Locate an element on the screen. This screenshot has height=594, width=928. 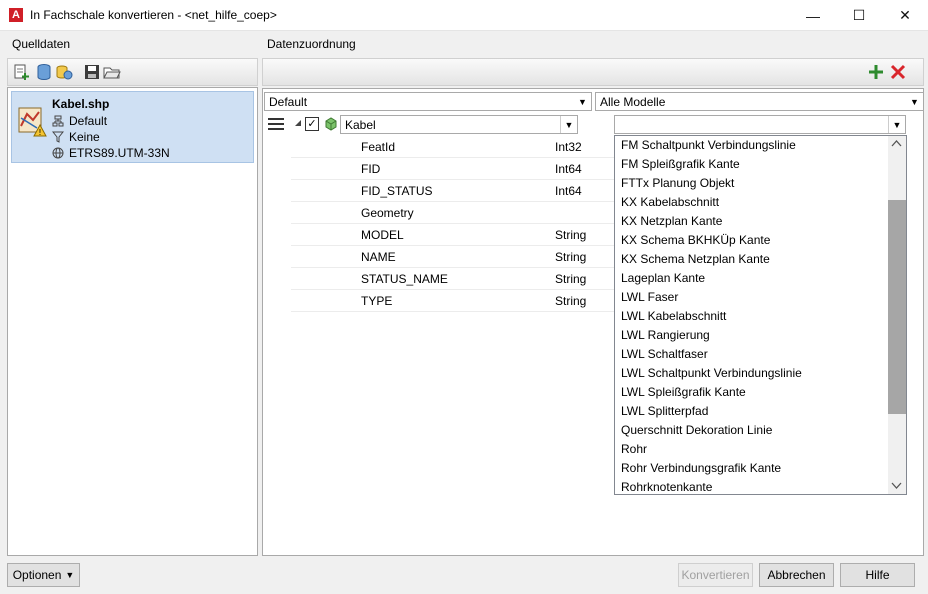
profile-select: Default ▼ is located at coordinates (428, 101).